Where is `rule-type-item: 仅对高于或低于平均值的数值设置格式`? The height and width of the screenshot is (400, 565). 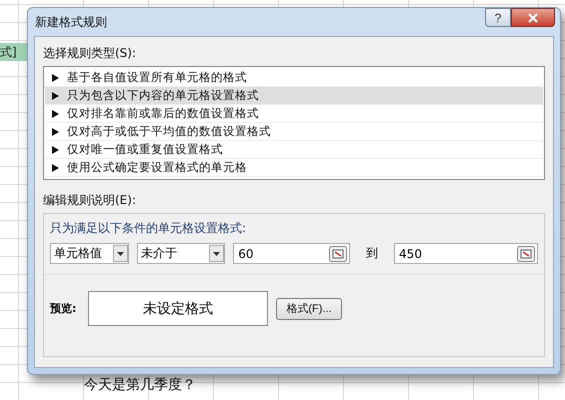
rule-type-item: 仅对高于或低于平均值的数值设置格式 is located at coordinates (294, 132).